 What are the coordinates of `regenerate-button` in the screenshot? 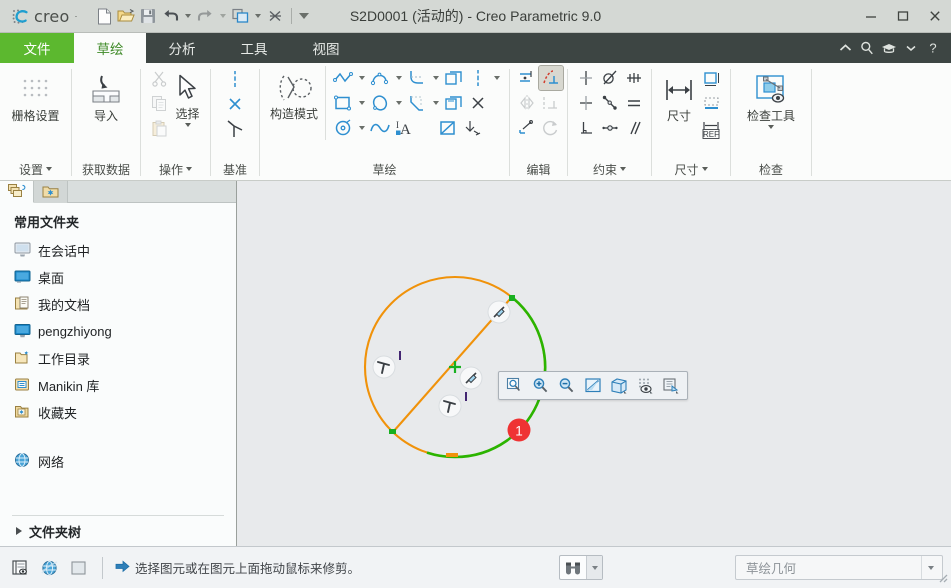 It's located at (240, 16).